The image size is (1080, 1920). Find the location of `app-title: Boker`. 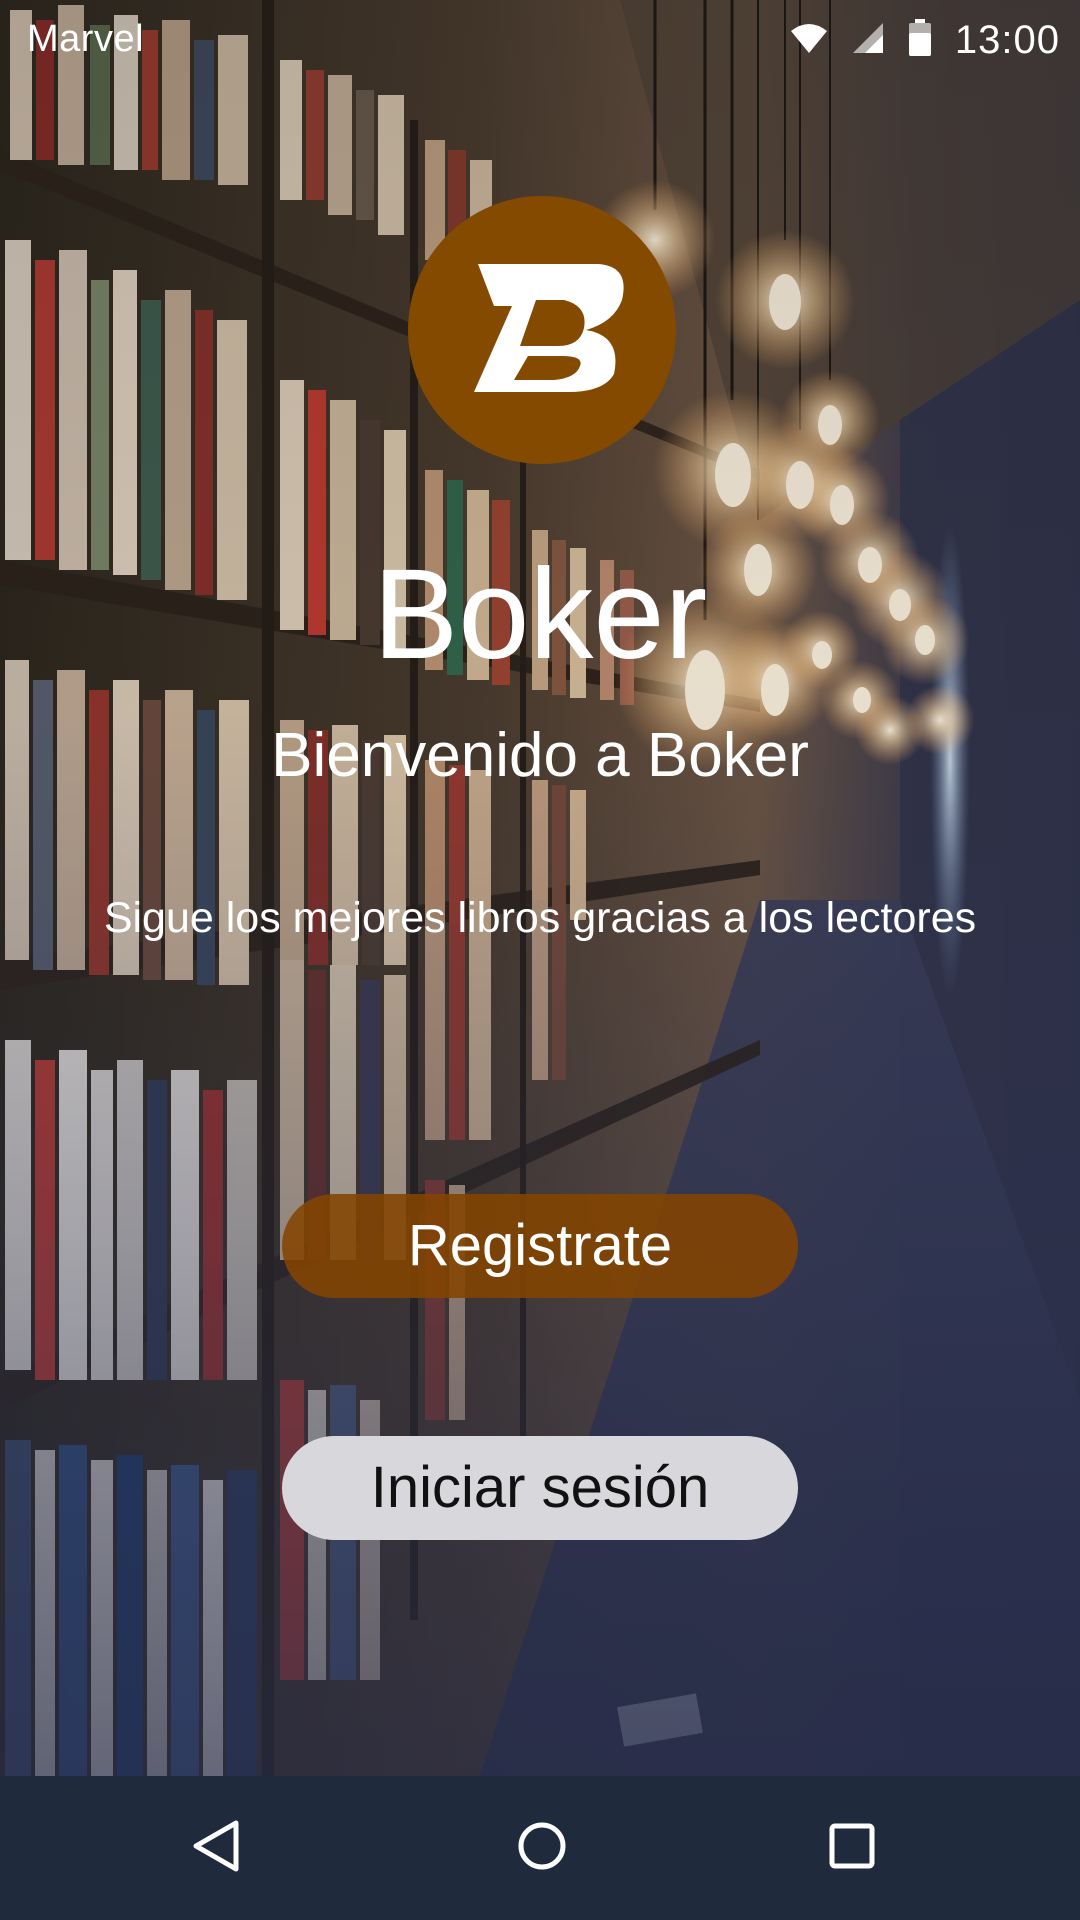

app-title: Boker is located at coordinates (540, 614).